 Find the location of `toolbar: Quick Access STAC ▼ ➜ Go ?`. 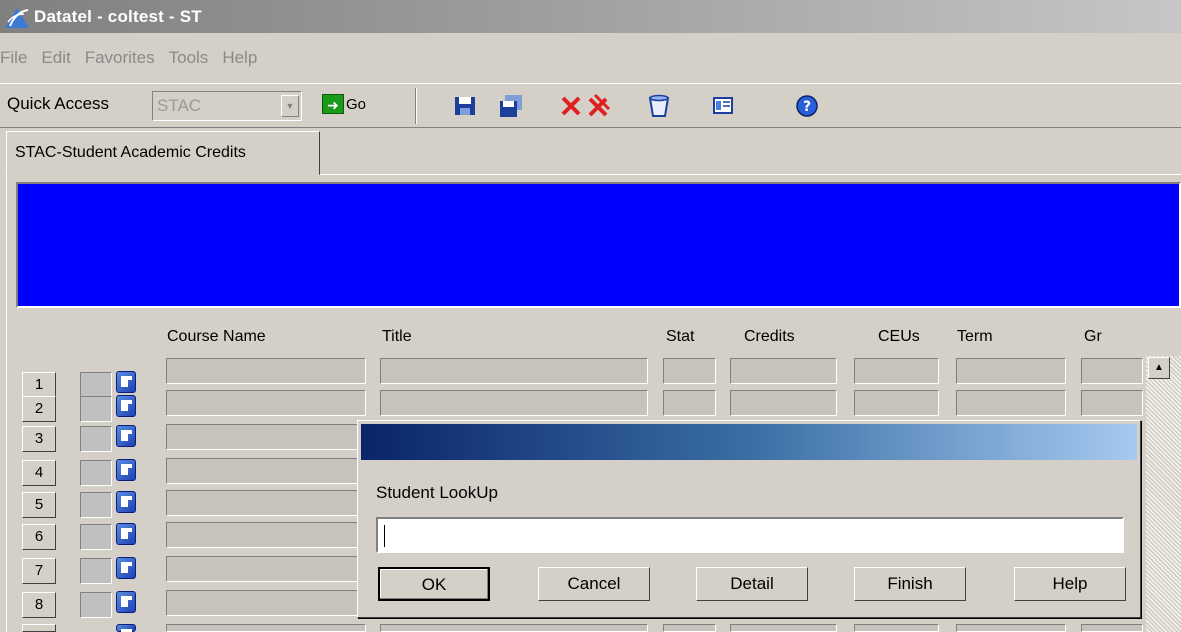

toolbar: Quick Access STAC ▼ ➜ Go ? is located at coordinates (590, 105).